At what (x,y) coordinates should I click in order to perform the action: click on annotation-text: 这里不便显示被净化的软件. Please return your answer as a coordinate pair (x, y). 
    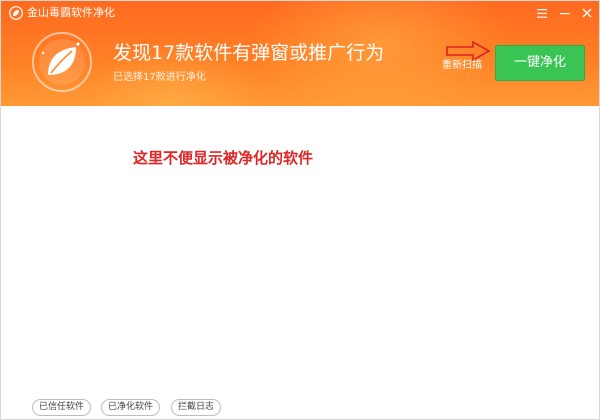
    Looking at the image, I should click on (223, 158).